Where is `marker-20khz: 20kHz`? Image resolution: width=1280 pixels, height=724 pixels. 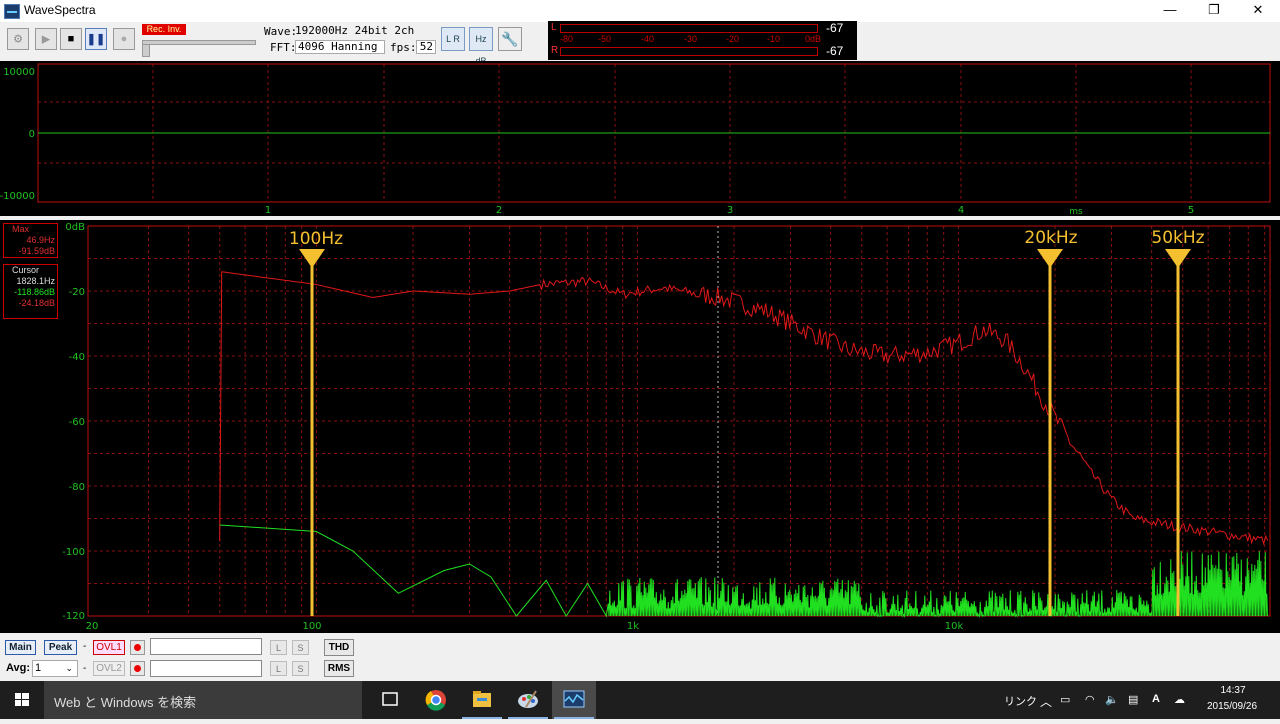
marker-20khz: 20kHz is located at coordinates (1051, 422).